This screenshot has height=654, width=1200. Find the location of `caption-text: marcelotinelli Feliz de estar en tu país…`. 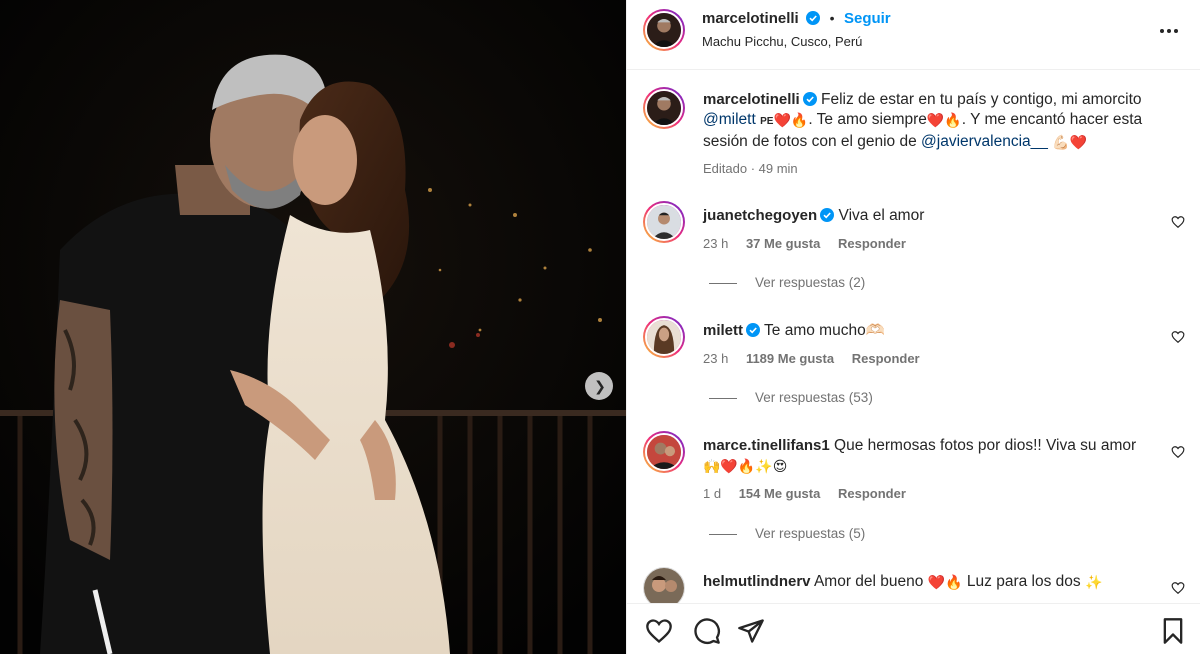

caption-text: marcelotinelli Feliz de estar en tu país… is located at coordinates (933, 134).